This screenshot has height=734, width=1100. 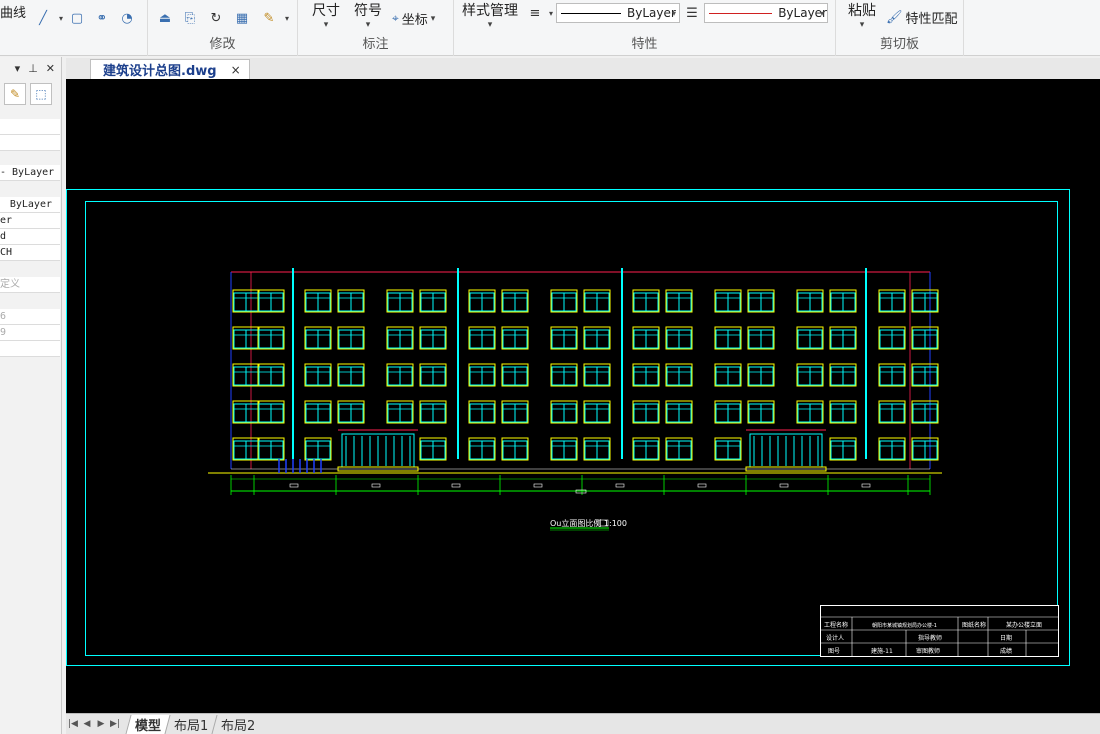 What do you see at coordinates (1024, 625) in the screenshot?
I see `titleblock-cell: 某办公楼立面` at bounding box center [1024, 625].